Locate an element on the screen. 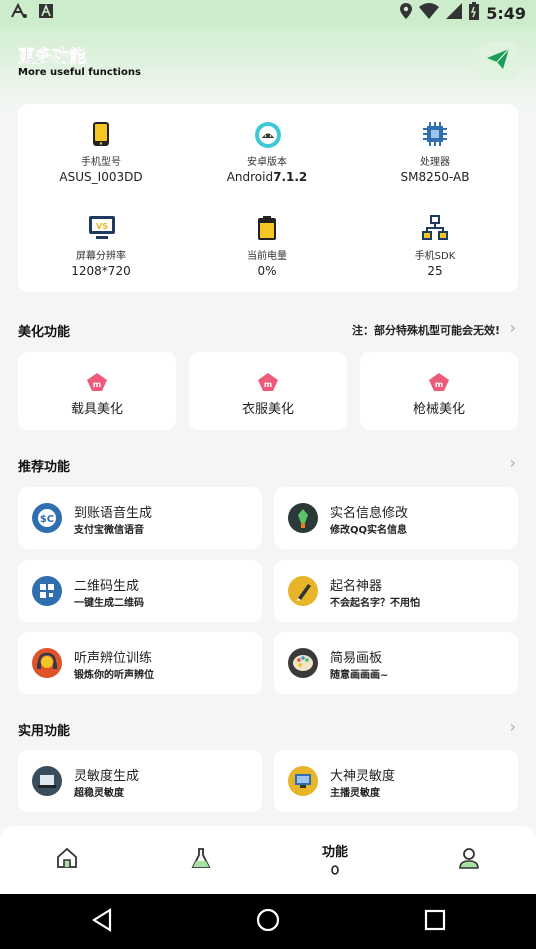  sensitivity-generate-button: 灵敏度生成 超稳灵敏度 is located at coordinates (140, 781).